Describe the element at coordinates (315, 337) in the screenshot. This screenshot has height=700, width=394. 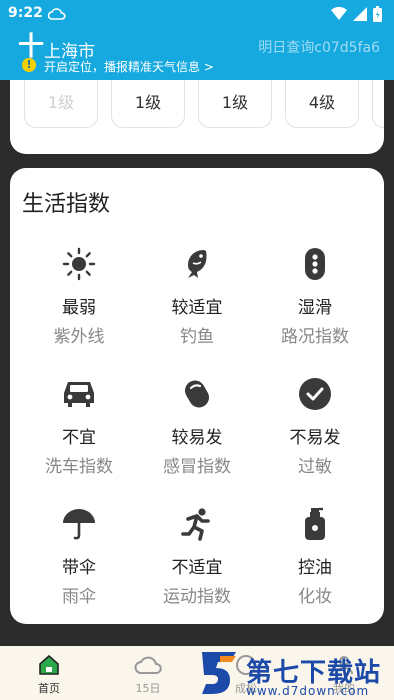
I see `life-index-name: 路况指数` at that location.